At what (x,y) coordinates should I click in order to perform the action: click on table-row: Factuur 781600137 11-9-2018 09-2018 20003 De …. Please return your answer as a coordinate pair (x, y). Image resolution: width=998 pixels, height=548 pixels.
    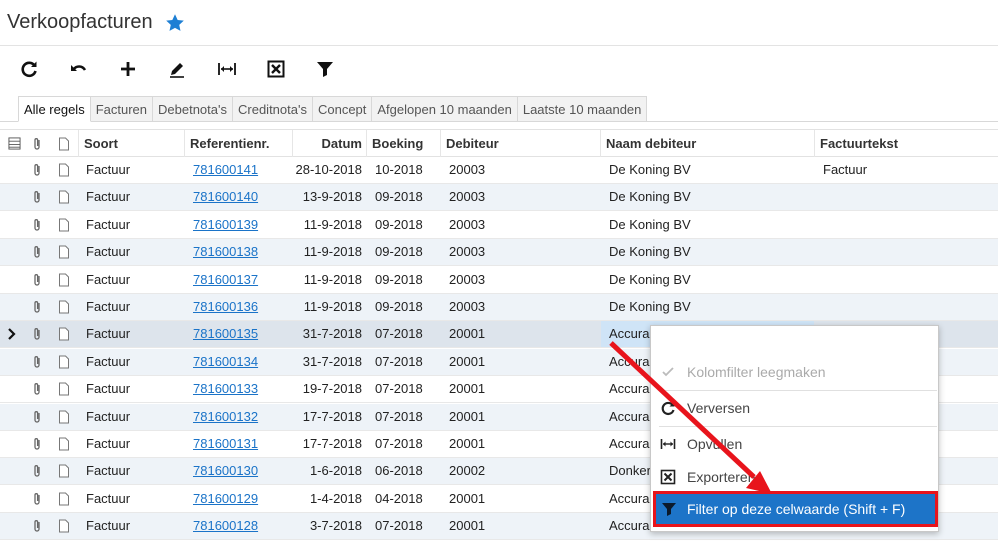
    Looking at the image, I should click on (499, 280).